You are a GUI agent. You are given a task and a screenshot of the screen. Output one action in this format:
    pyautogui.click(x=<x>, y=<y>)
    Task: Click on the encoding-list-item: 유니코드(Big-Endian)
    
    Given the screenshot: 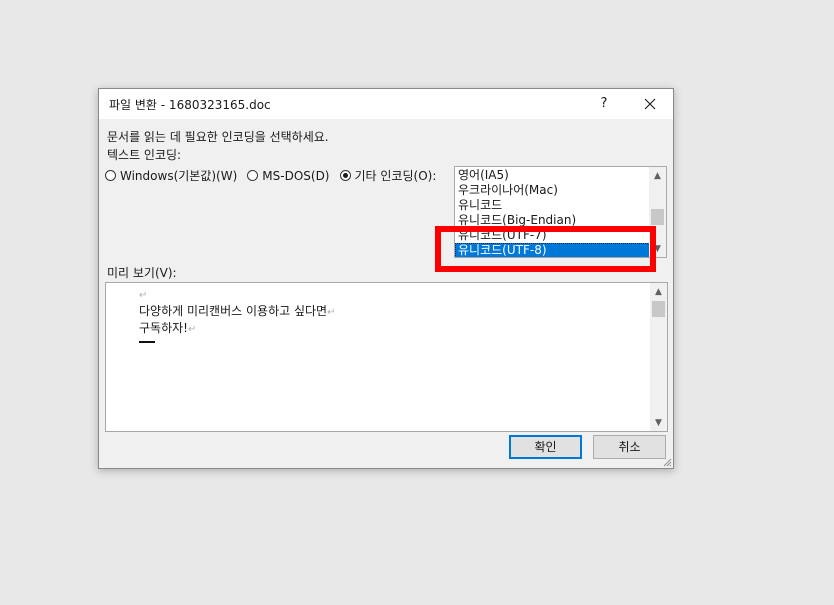 What is the action you would take?
    pyautogui.click(x=552, y=220)
    